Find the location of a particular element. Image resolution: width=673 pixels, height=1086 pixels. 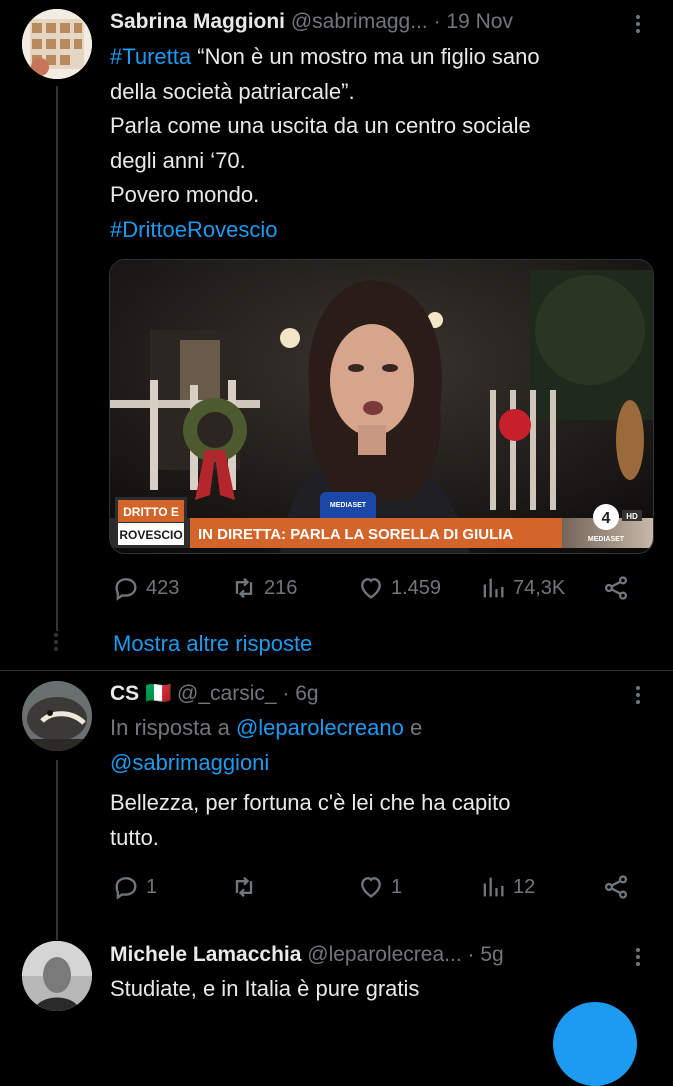

channel-tag: HD is located at coordinates (632, 516).